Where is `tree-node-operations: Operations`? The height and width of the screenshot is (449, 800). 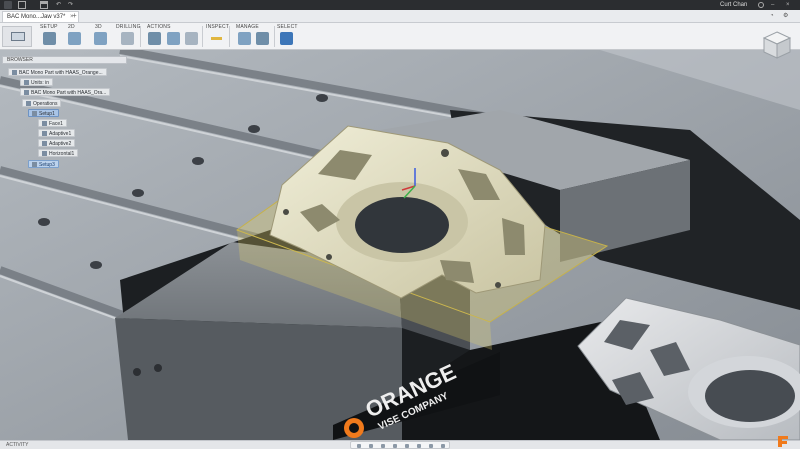 tree-node-operations: Operations is located at coordinates (42, 103).